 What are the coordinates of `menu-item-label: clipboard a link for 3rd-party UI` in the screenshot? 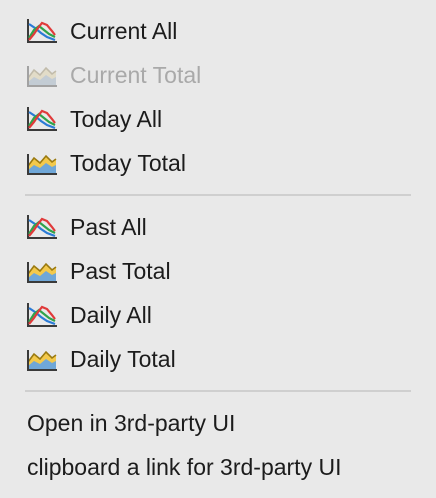 It's located at (184, 466).